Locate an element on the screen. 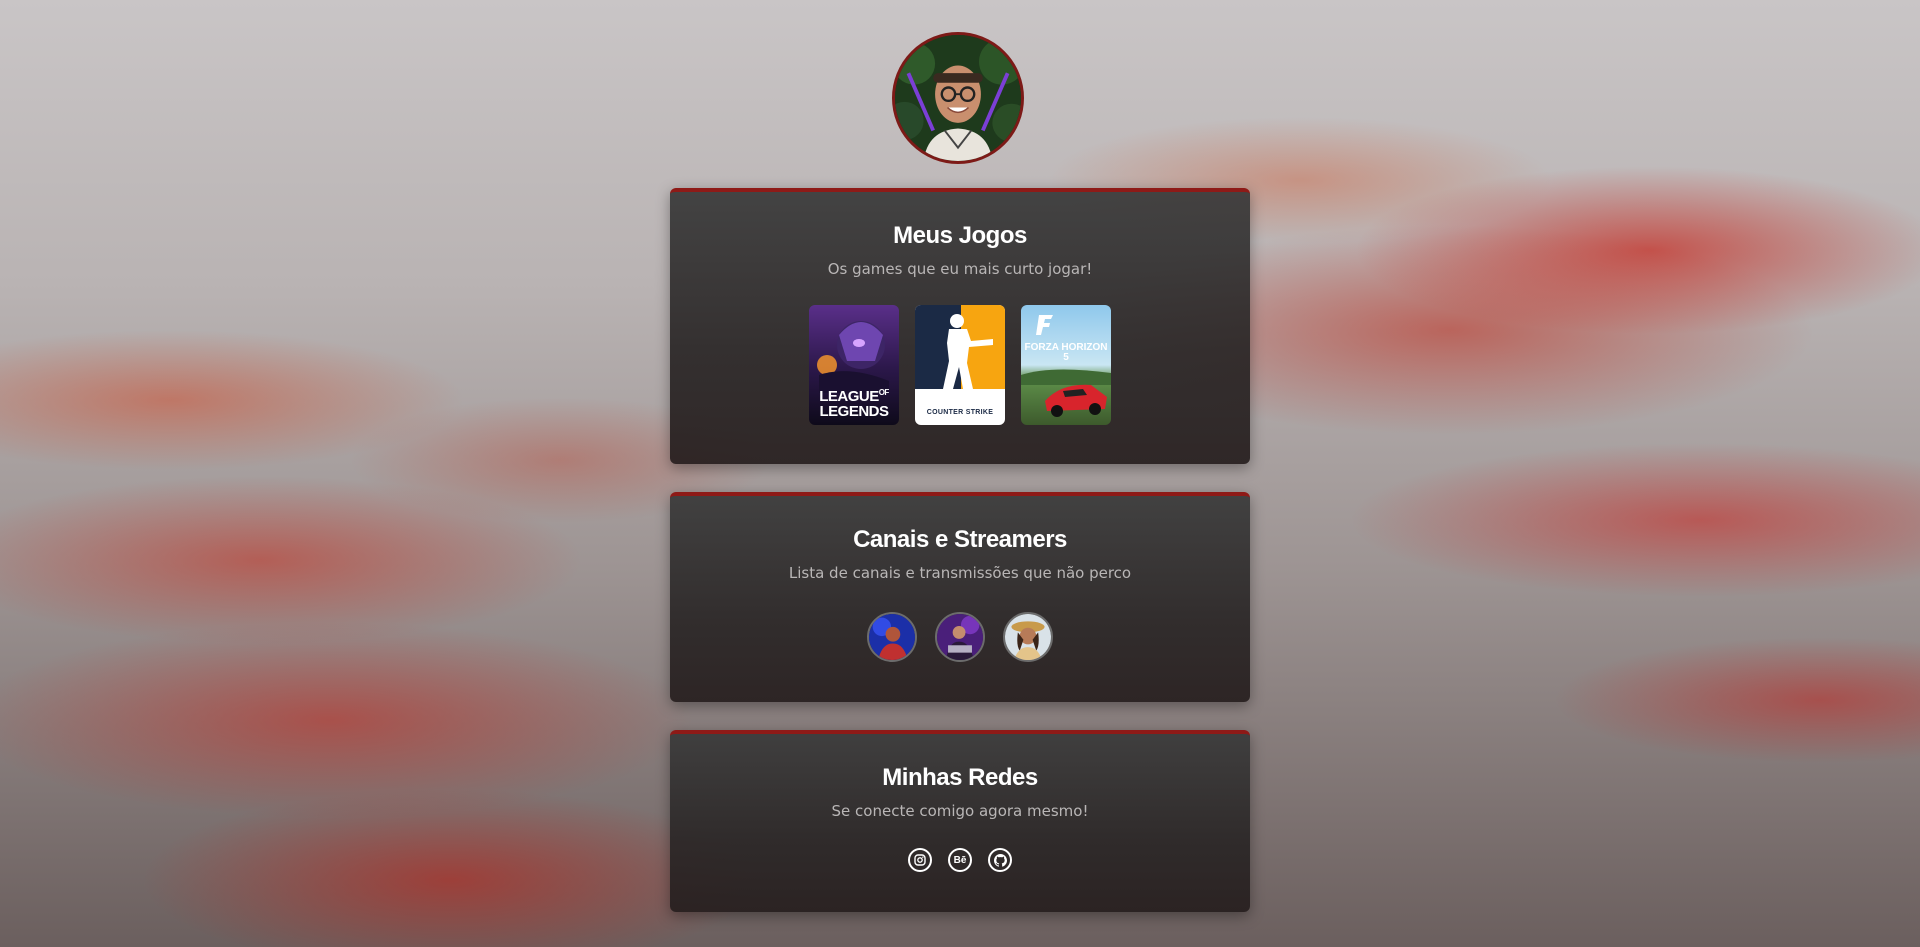 The width and height of the screenshot is (1920, 947). social-links: Bē is located at coordinates (960, 860).